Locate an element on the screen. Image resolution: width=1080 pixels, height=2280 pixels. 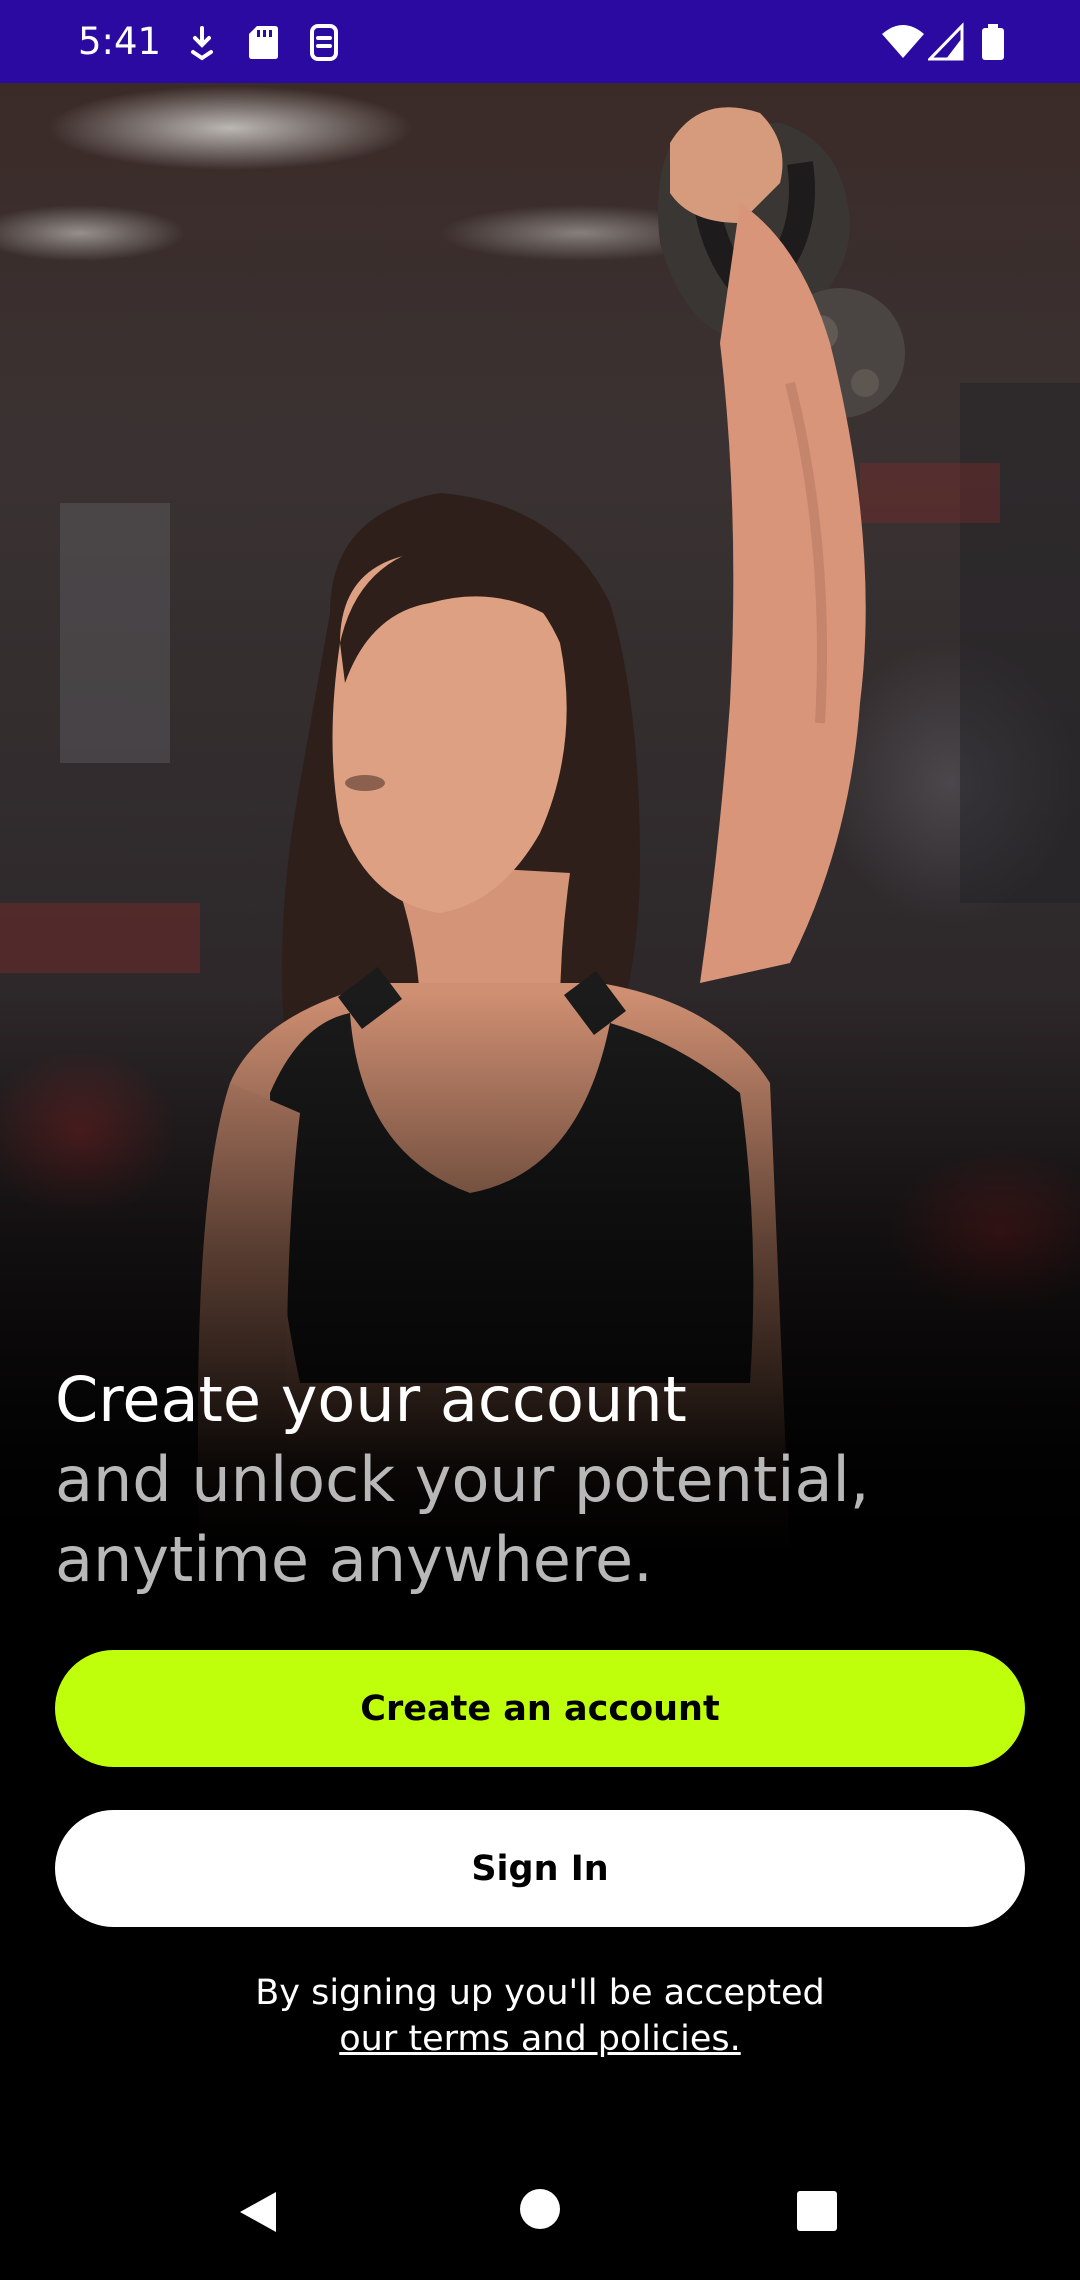
battery-icon is located at coordinates (993, 42).